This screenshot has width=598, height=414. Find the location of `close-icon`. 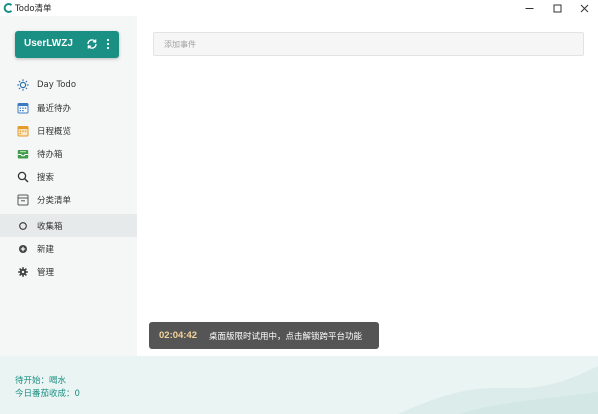

close-icon is located at coordinates (584, 8).